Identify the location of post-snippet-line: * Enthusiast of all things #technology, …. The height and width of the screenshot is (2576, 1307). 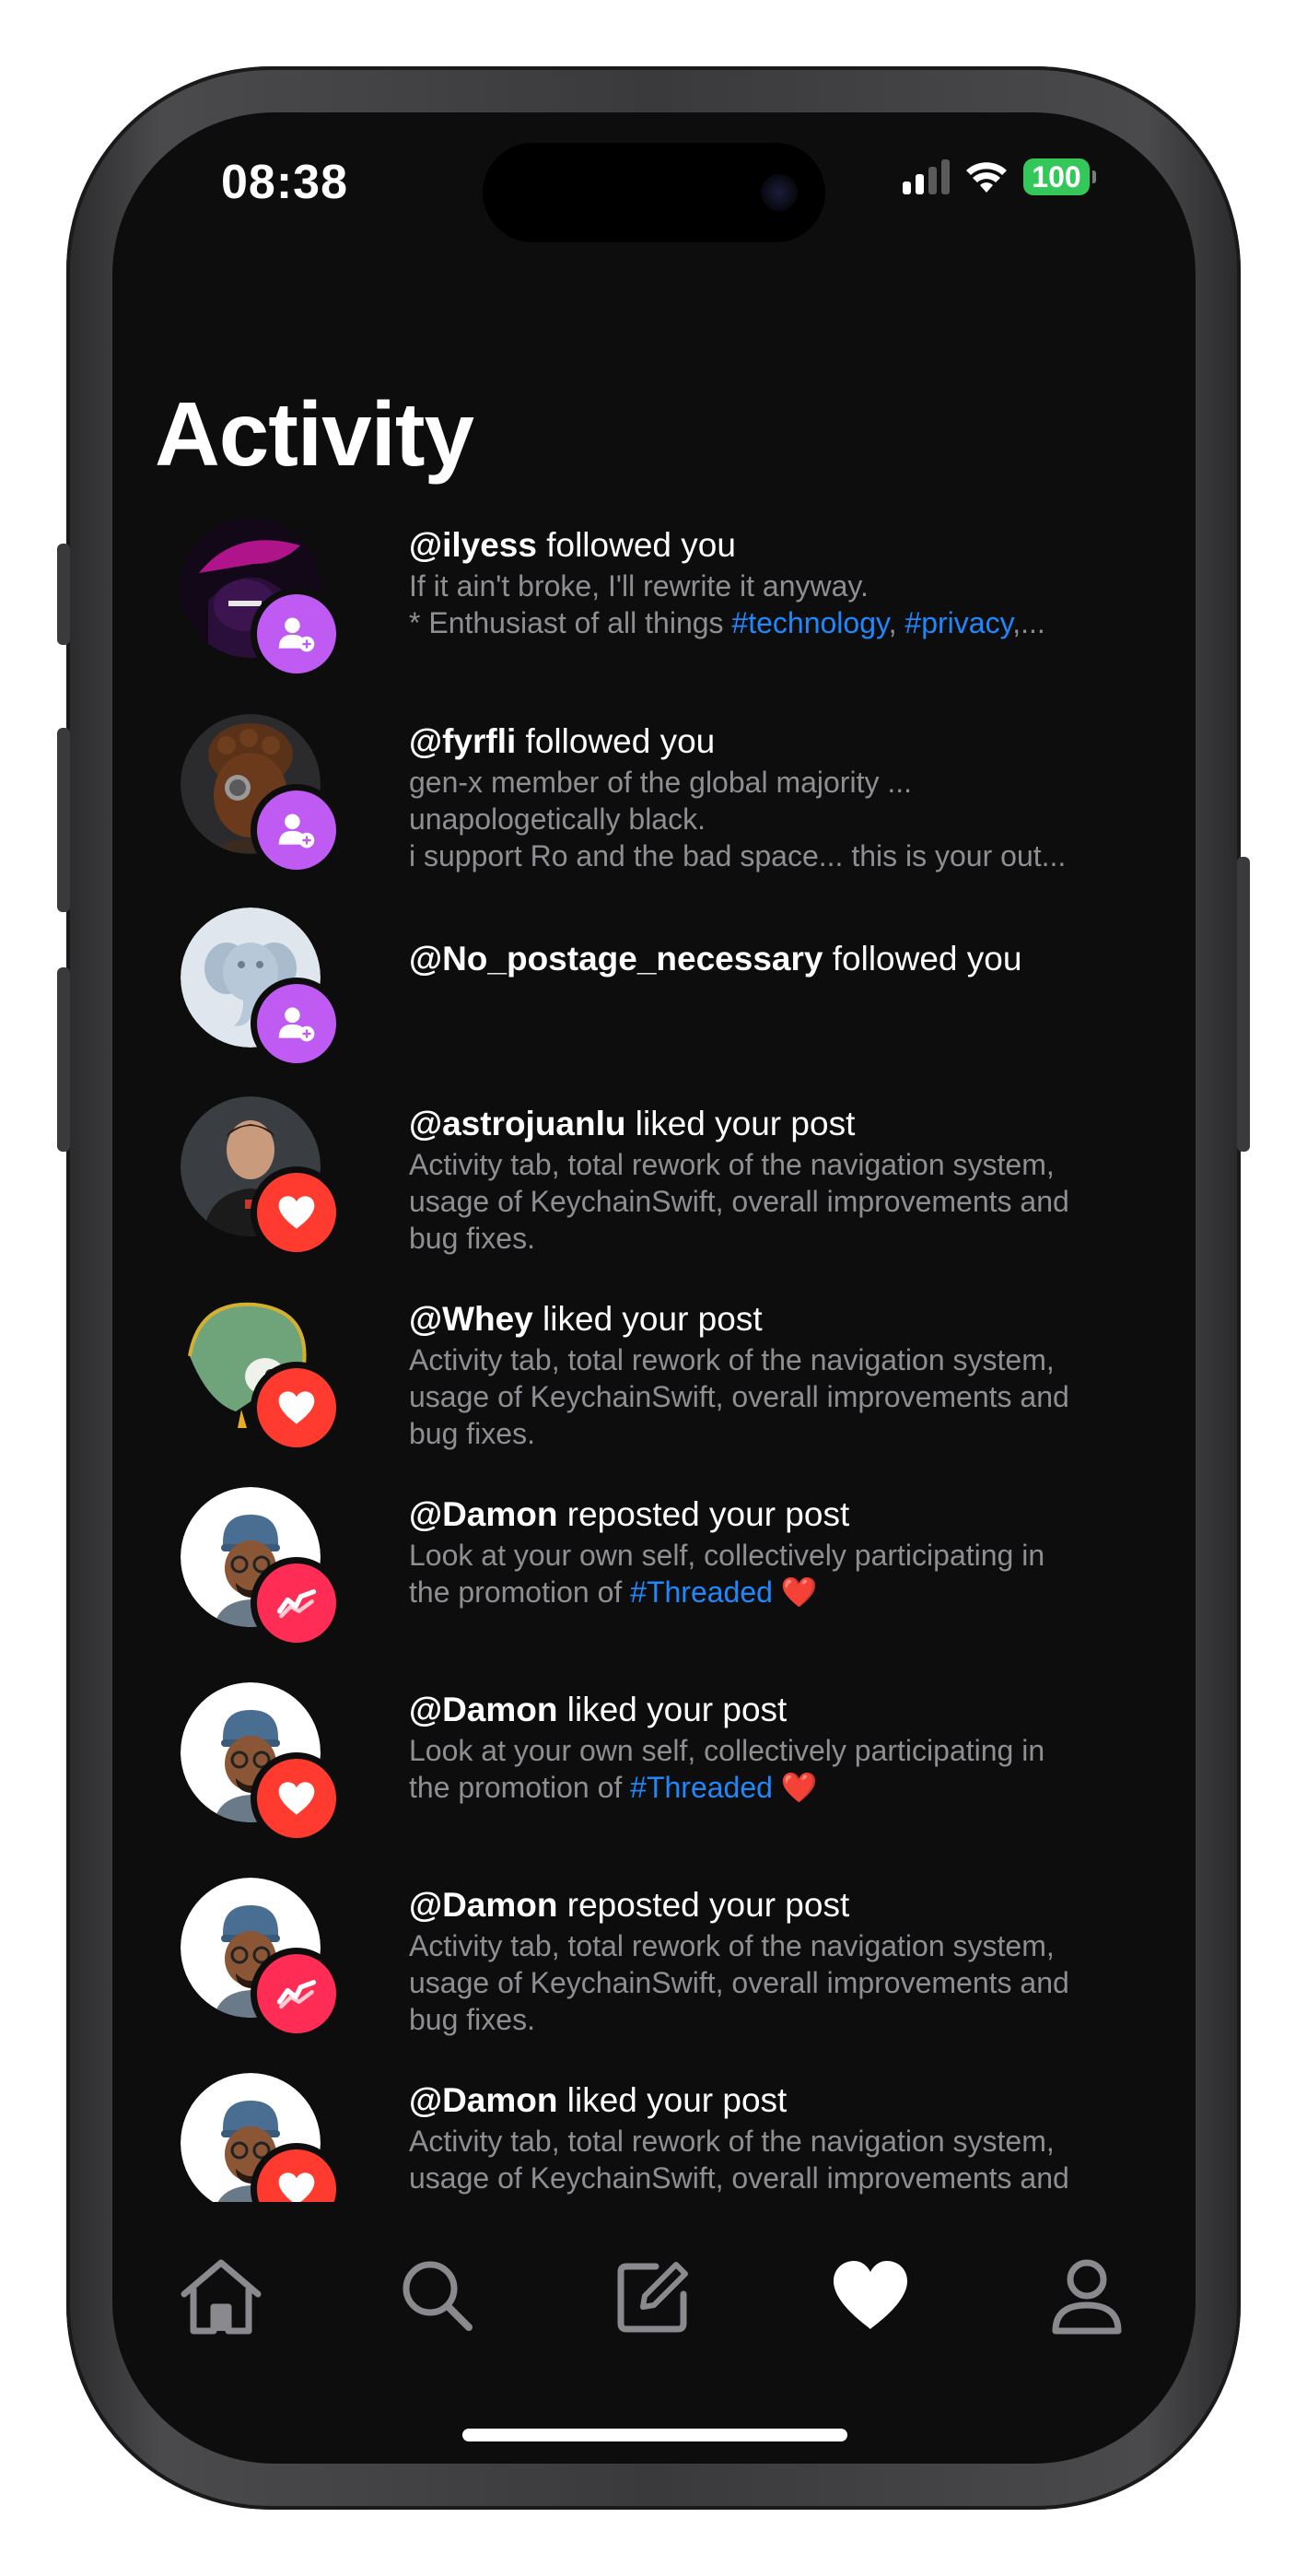
(783, 622).